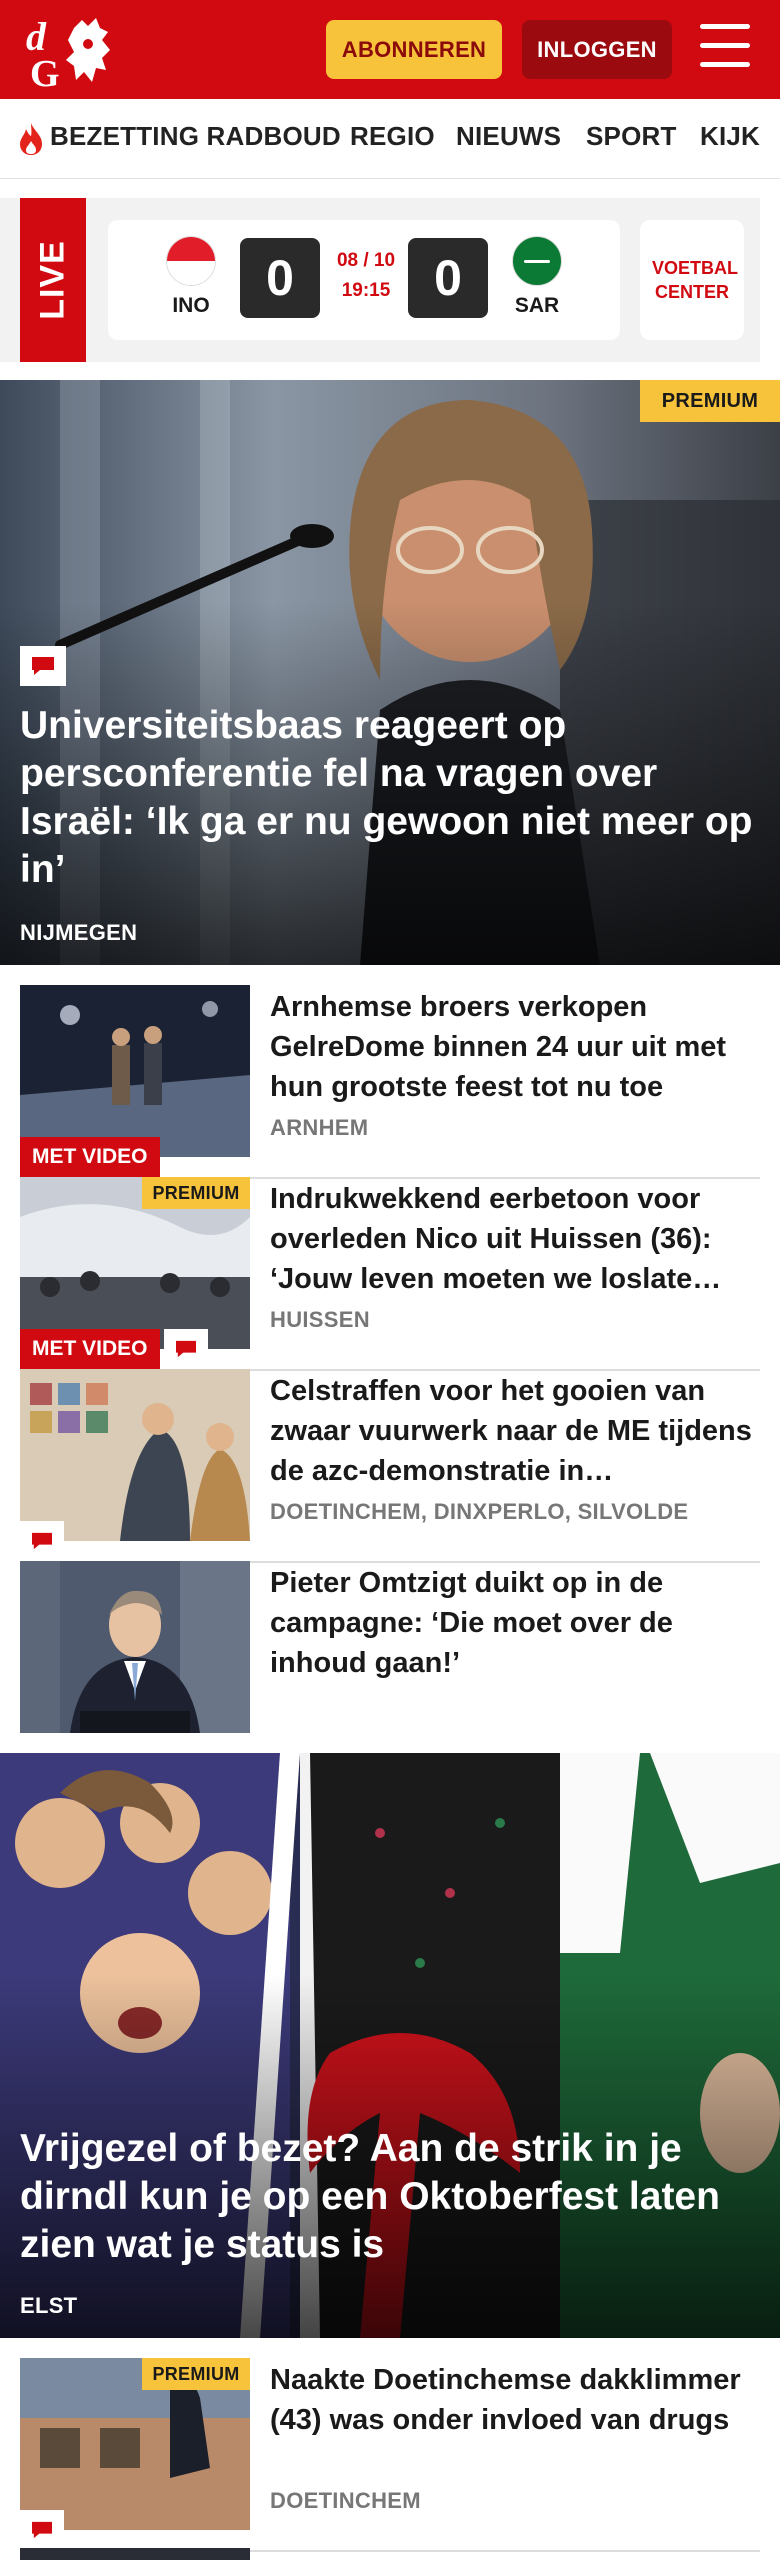 The image size is (780, 2560). Describe the element at coordinates (53, 280) in the screenshot. I see `live-label: LIVE` at that location.